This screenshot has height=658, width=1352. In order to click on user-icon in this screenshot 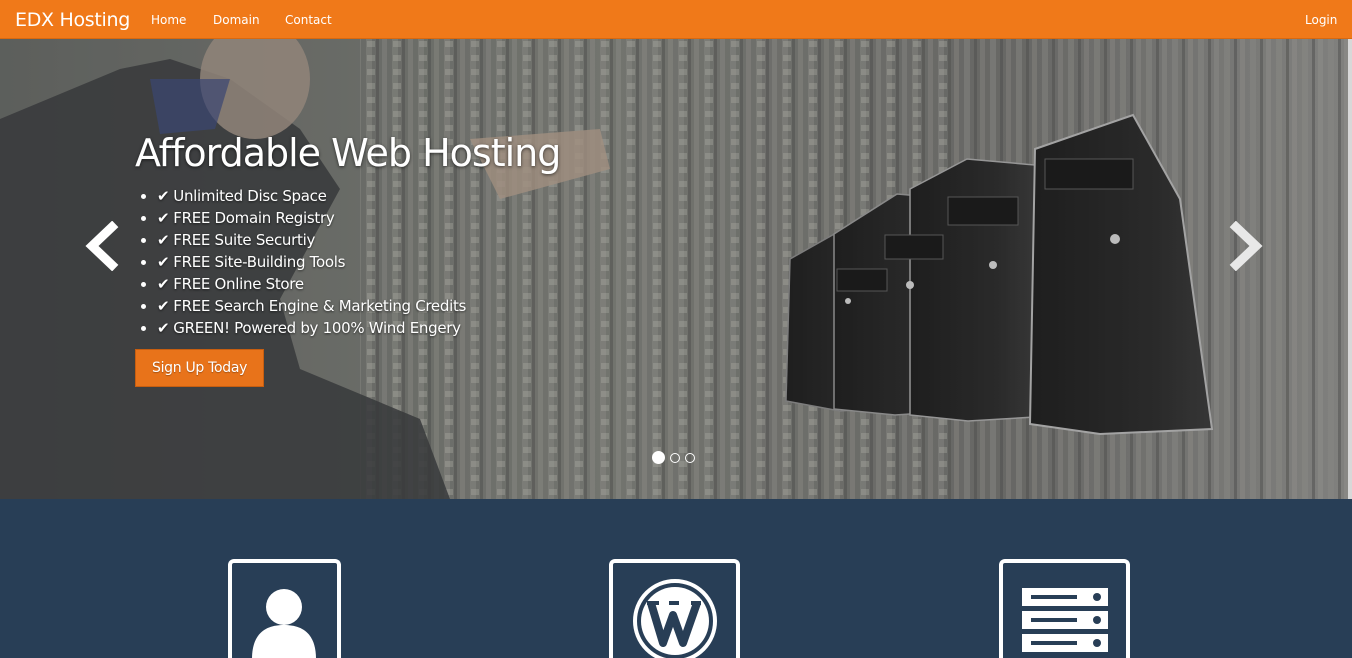, I will do `click(284, 623)`.